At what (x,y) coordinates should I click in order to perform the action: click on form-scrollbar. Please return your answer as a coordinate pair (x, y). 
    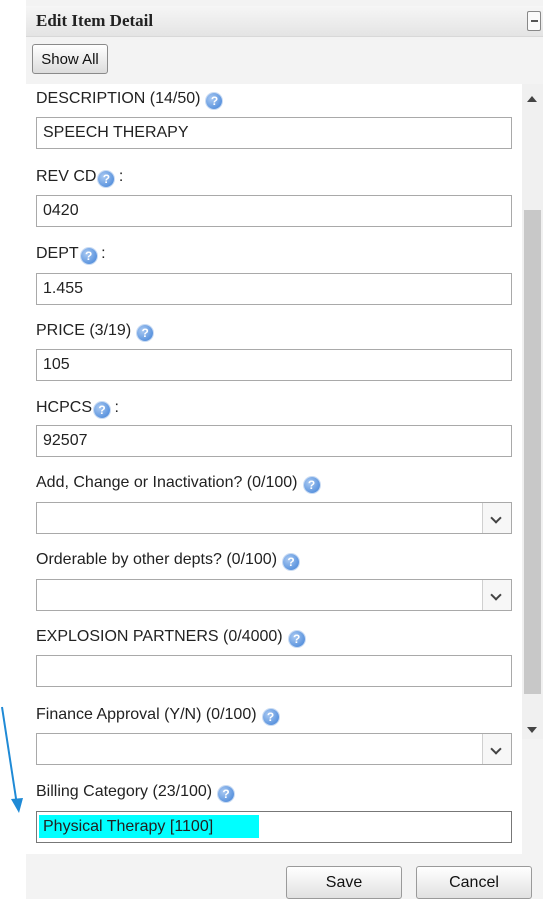
    Looking at the image, I should click on (532, 411).